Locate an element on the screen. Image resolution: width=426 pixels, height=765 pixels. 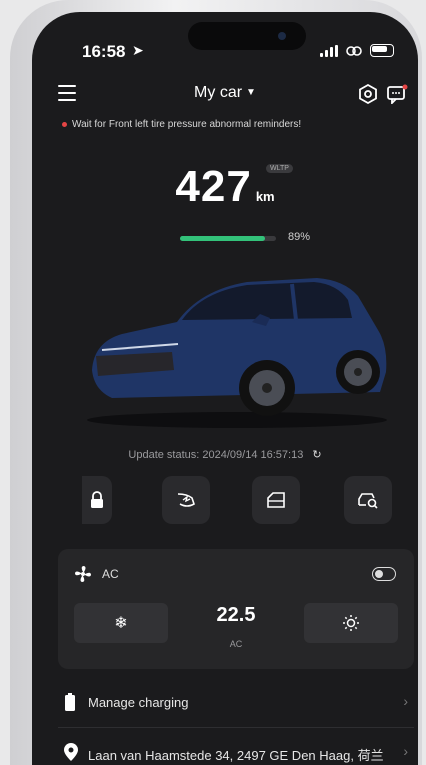
location-pin-icon is located at coordinates (71, 752).